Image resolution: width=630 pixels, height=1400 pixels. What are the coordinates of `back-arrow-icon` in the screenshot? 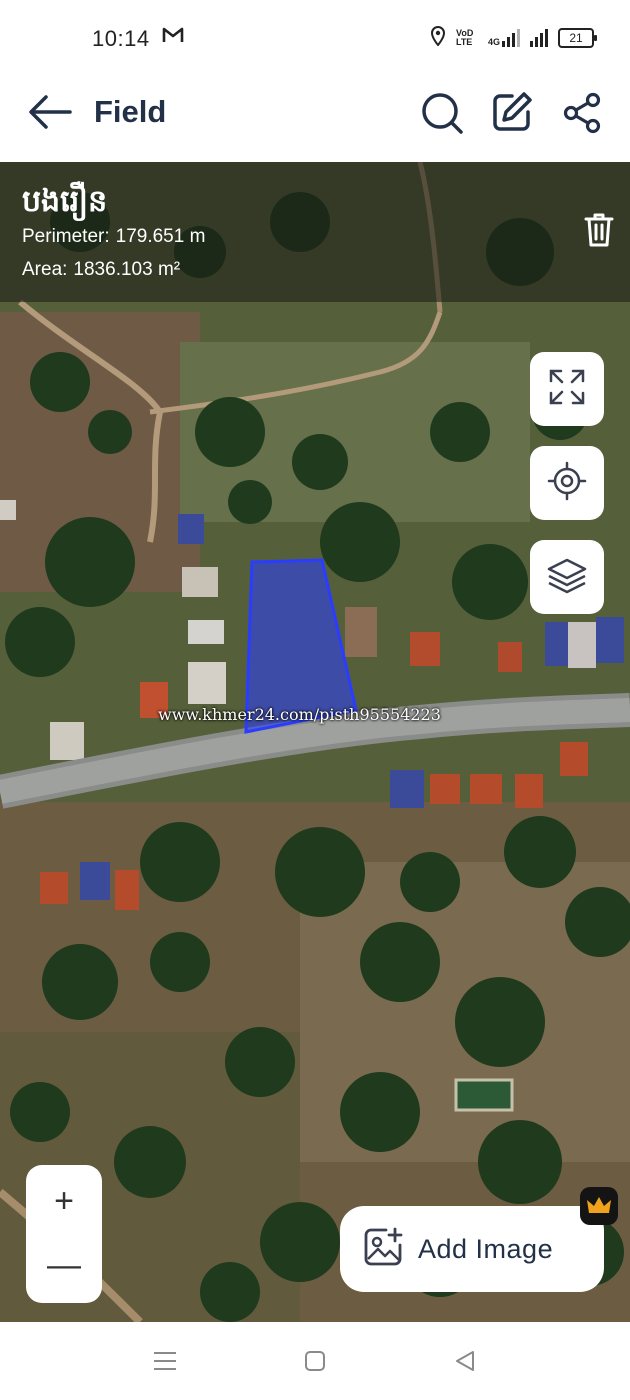 It's located at (49, 114).